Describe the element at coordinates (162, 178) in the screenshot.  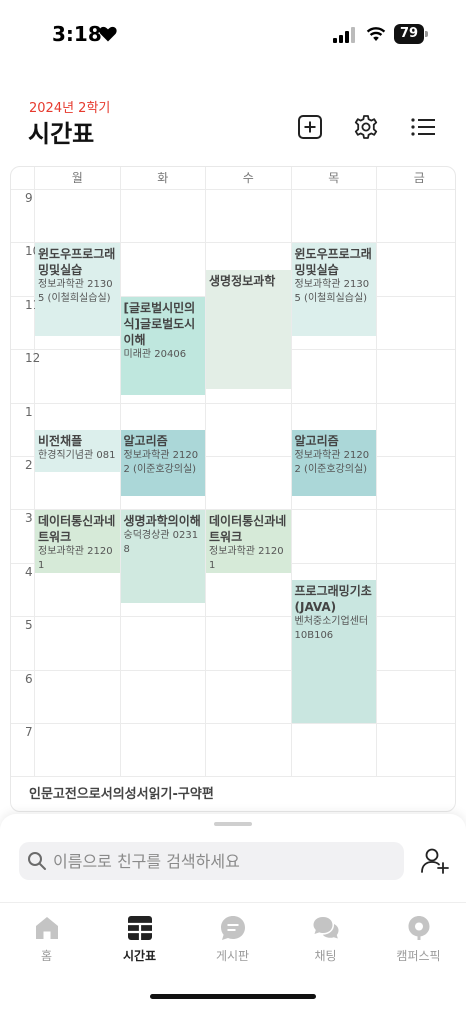
I see `day-header: 화` at that location.